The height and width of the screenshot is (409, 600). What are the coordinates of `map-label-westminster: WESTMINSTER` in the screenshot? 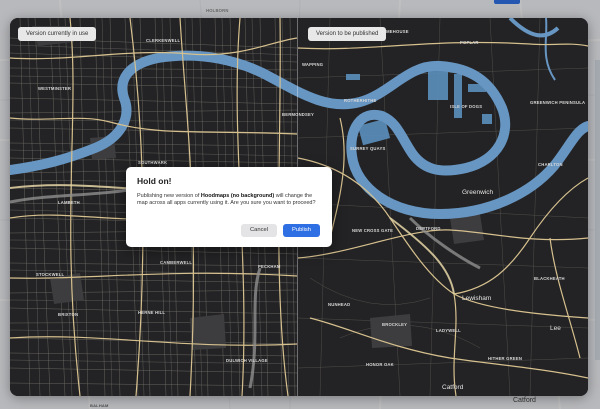 It's located at (54, 88).